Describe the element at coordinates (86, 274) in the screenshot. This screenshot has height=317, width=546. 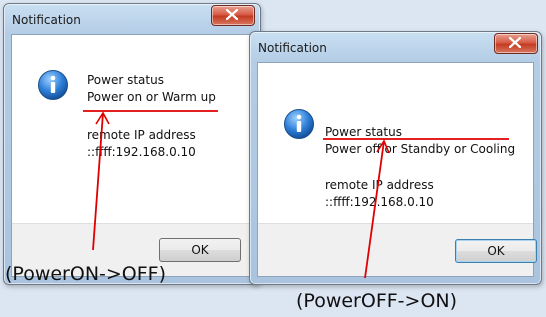
I see `caption-left: (PowerON->OFF)` at that location.